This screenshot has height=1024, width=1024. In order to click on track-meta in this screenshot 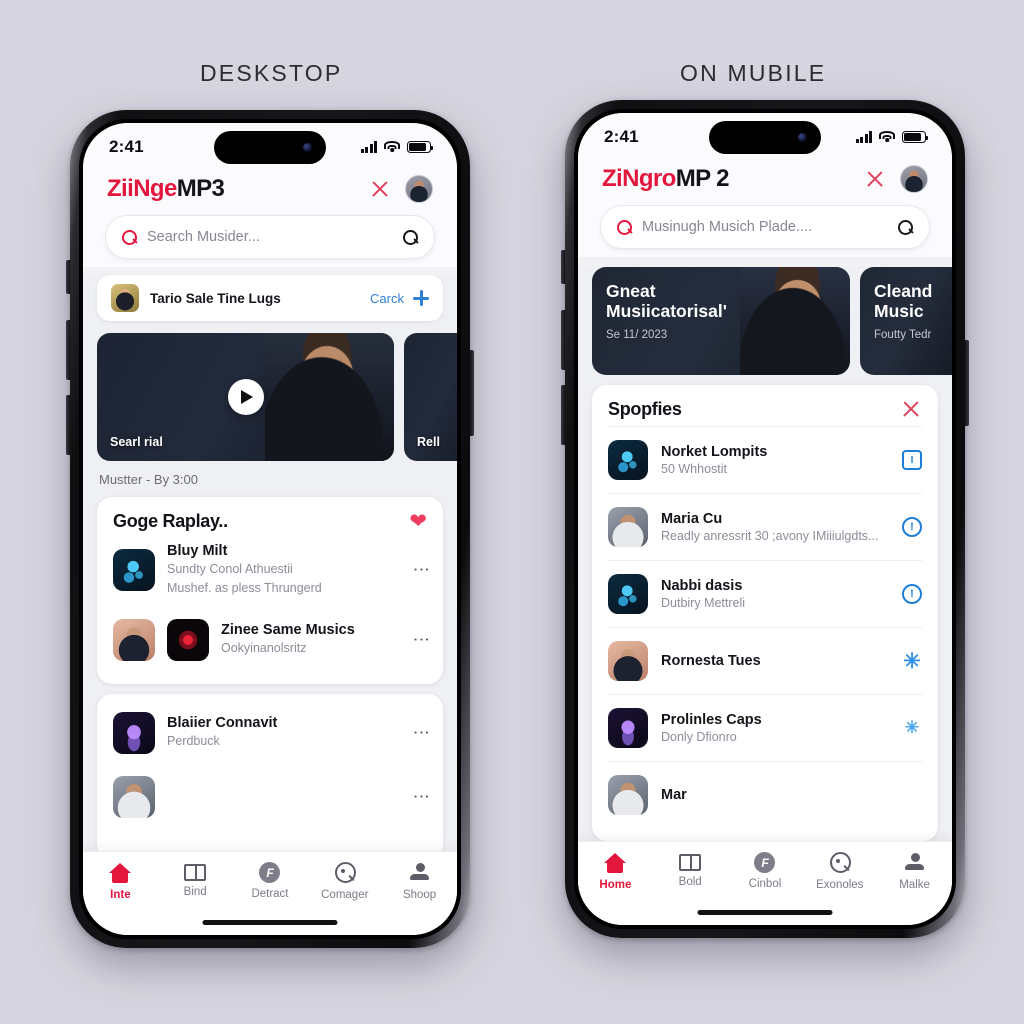, I will do `click(285, 797)`.